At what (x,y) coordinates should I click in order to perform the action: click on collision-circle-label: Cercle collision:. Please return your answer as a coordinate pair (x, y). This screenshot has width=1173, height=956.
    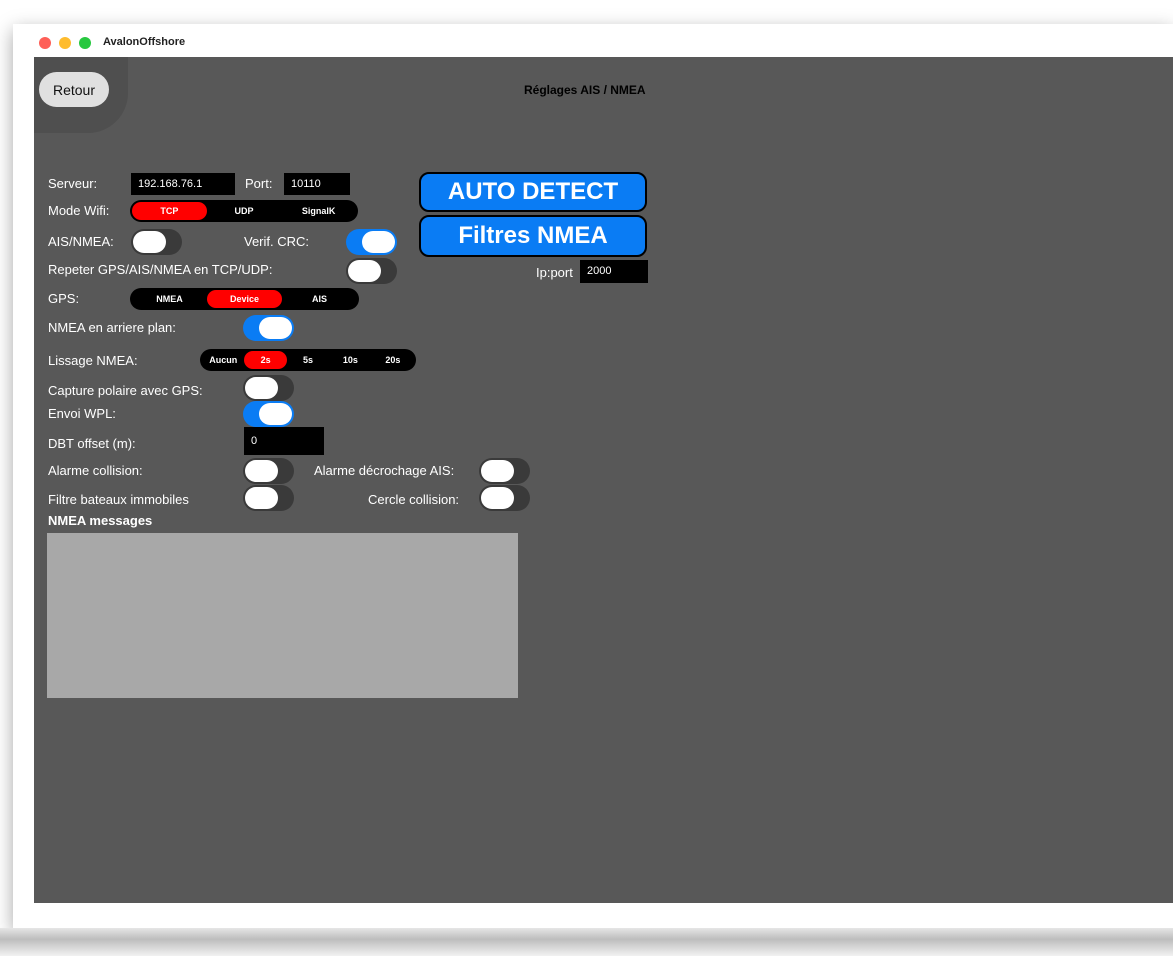
    Looking at the image, I should click on (414, 499).